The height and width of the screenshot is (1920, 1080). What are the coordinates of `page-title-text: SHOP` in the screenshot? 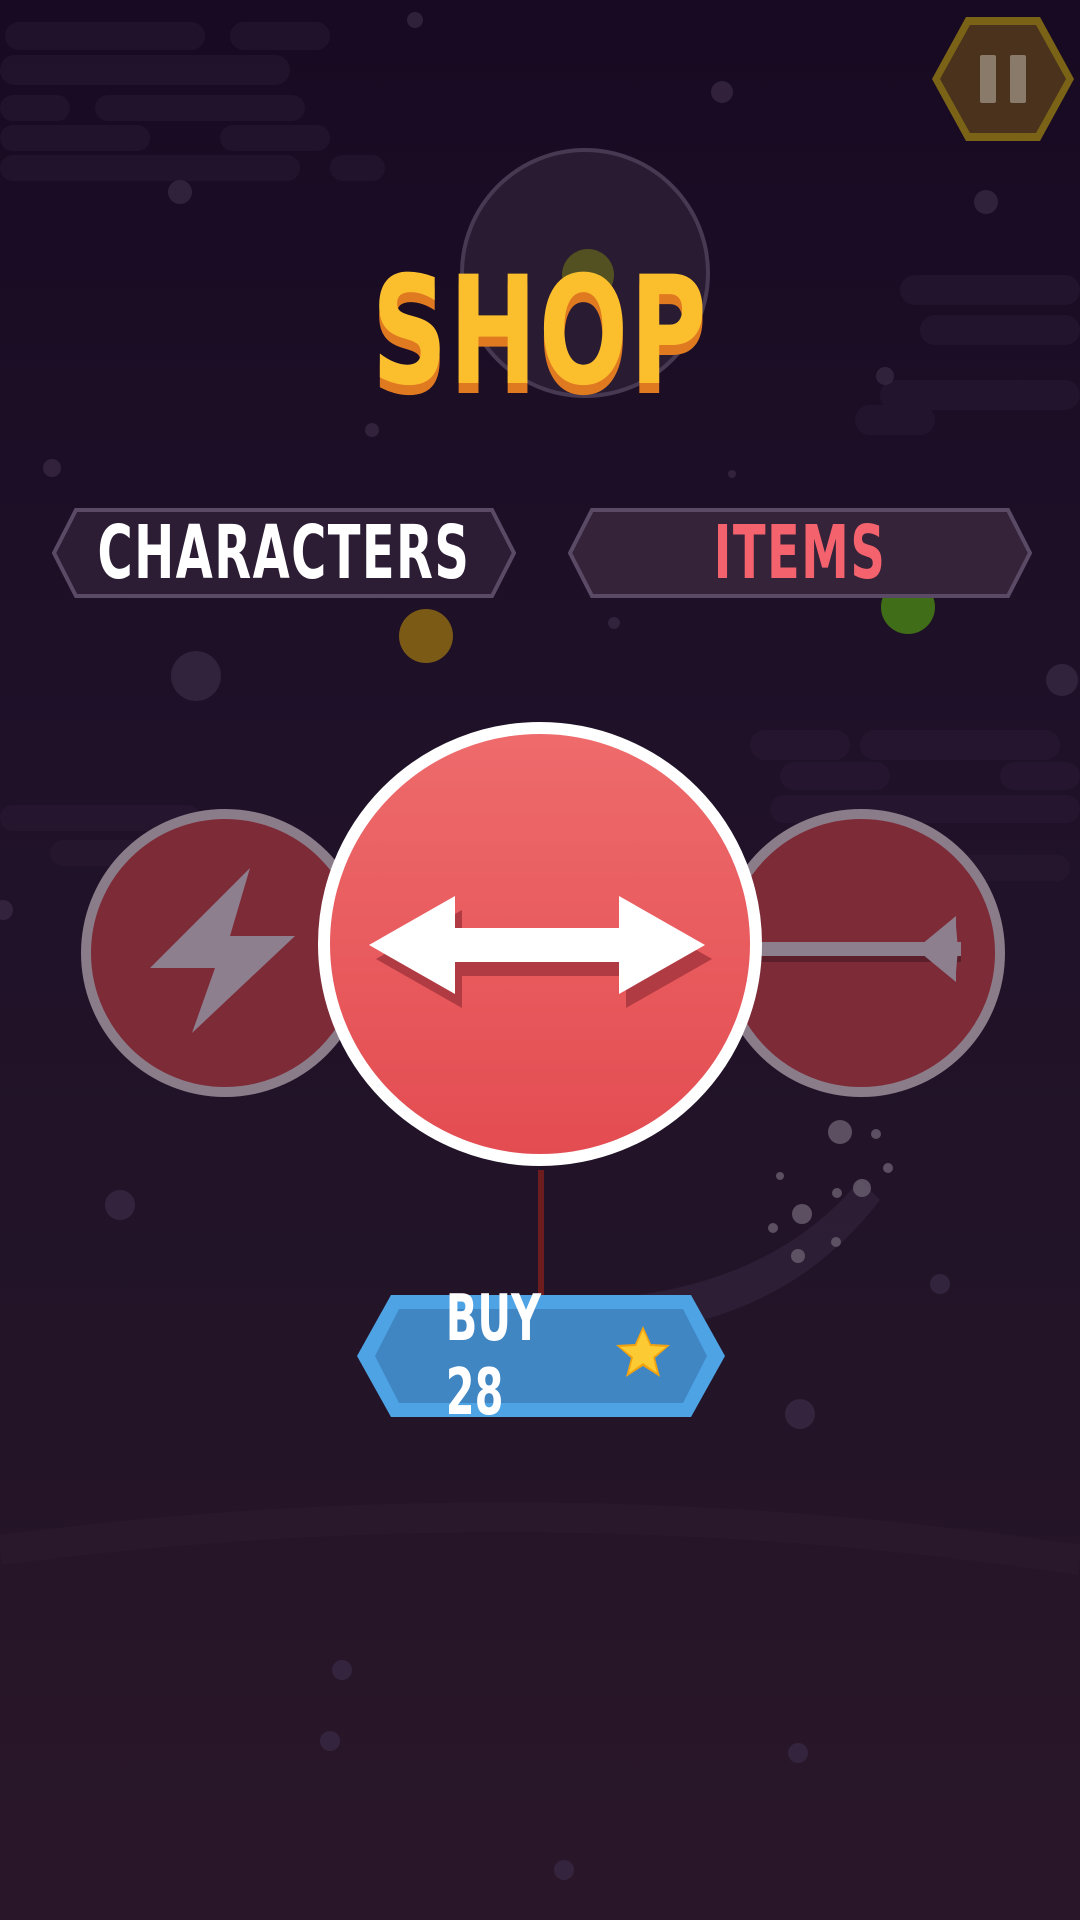 It's located at (540, 332).